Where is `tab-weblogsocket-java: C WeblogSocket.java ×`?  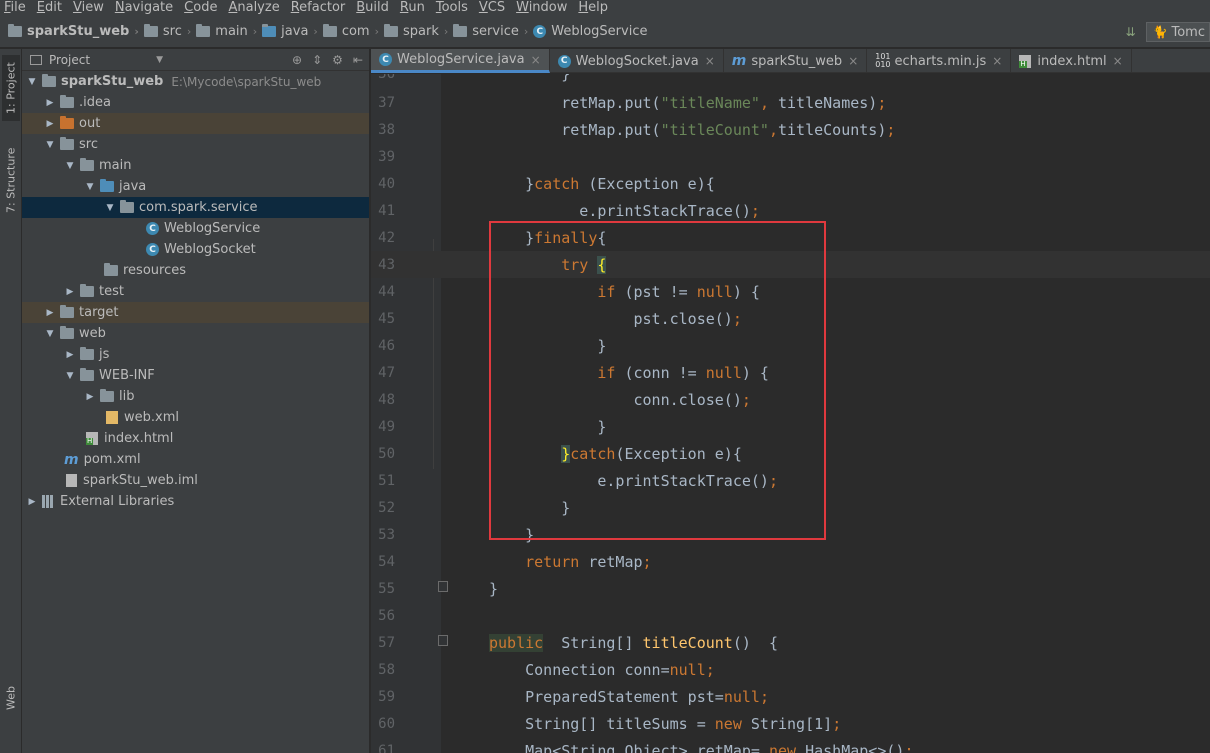 tab-weblogsocket-java: C WeblogSocket.java × is located at coordinates (637, 61).